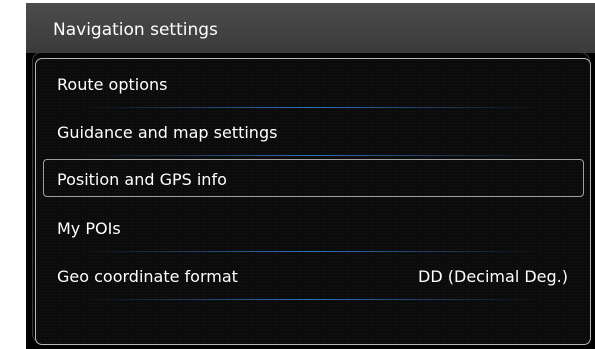  I want to click on menu-item-position-gps-info: Position and GPS info, so click(313, 178).